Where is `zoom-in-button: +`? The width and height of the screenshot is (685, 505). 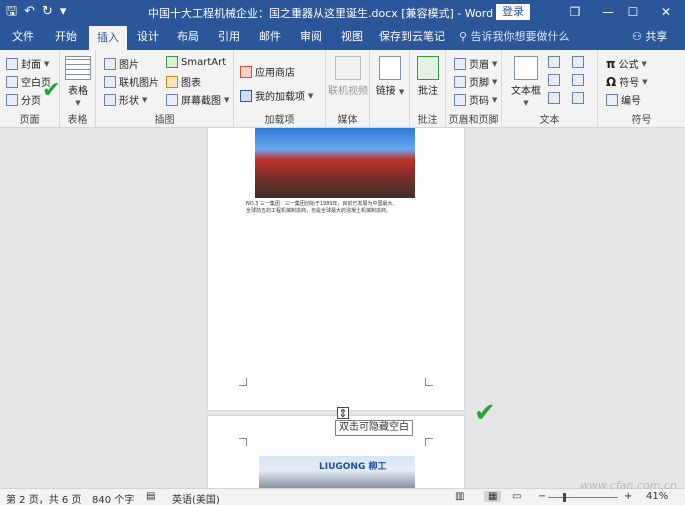
zoom-in-button: + is located at coordinates (628, 496).